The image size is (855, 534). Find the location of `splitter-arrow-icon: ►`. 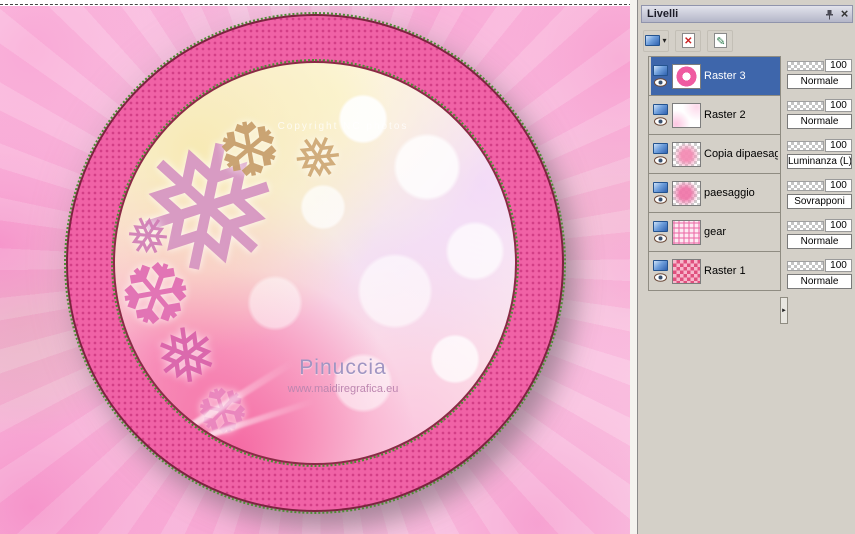

splitter-arrow-icon: ► is located at coordinates (784, 310).